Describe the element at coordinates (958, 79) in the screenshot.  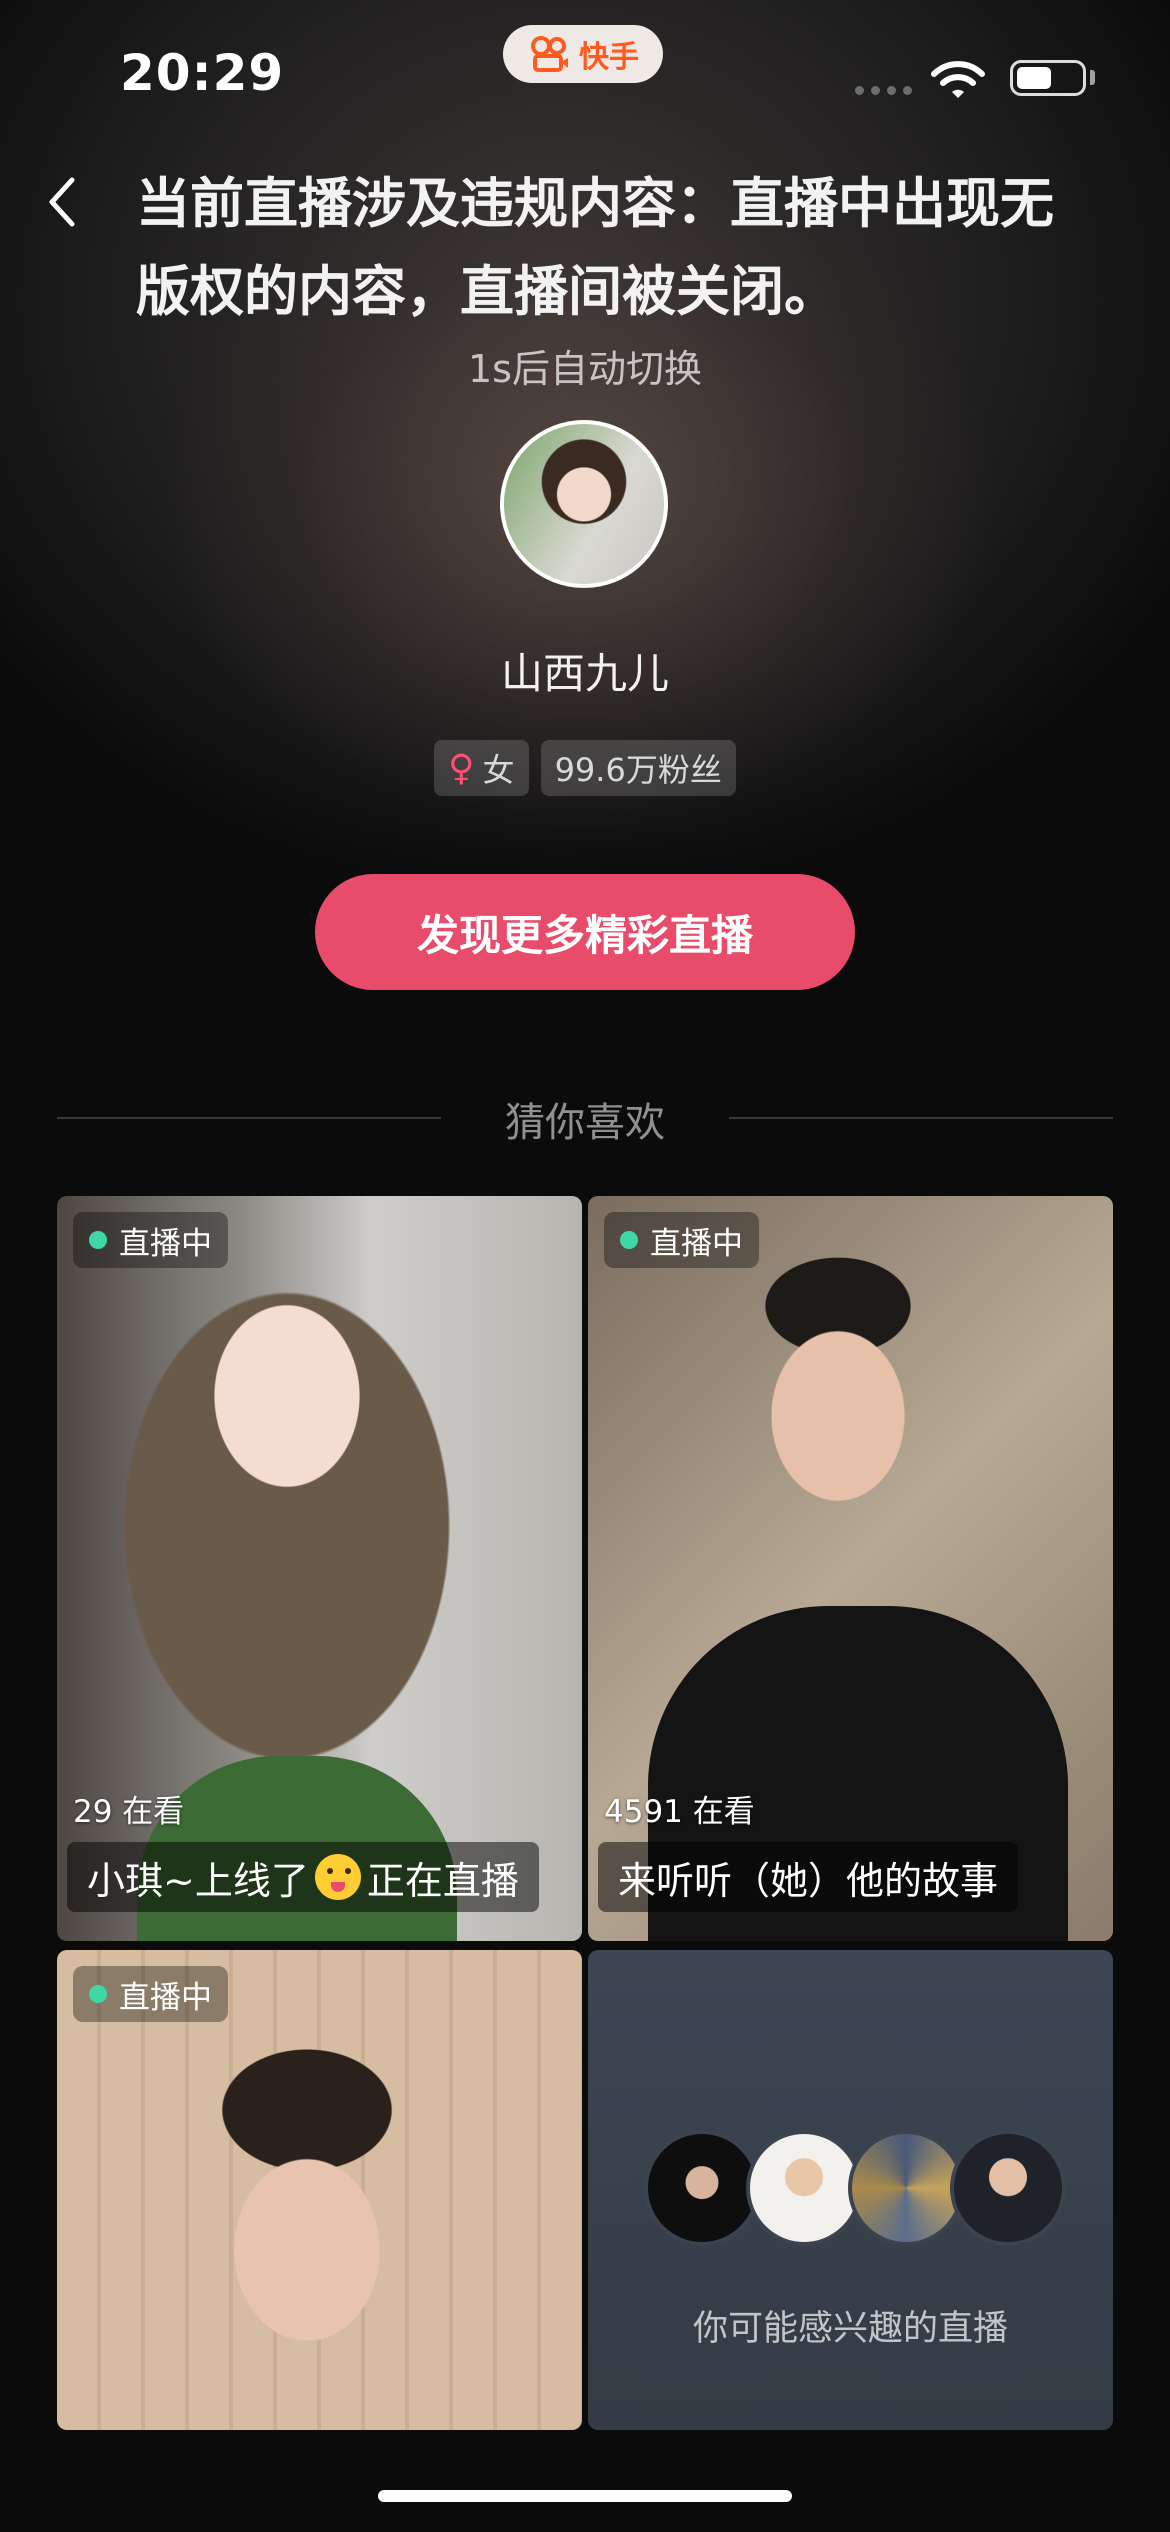
I see `wifi-icon` at that location.